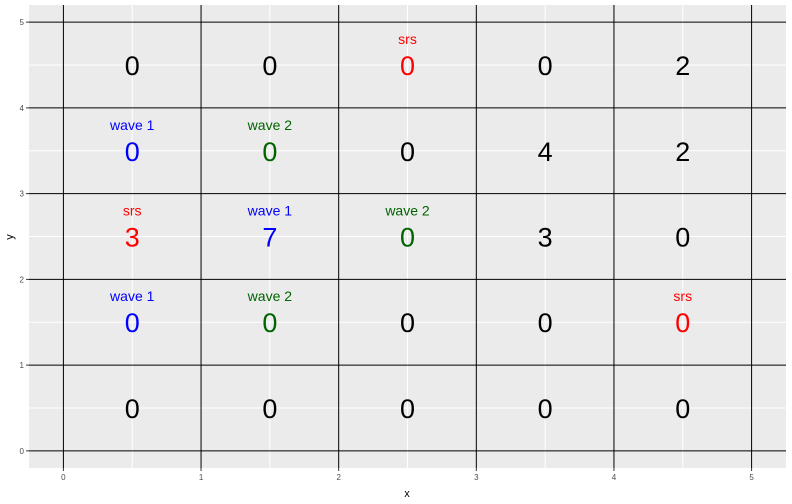 This screenshot has width=792, height=504. I want to click on x-tick-label: 0, so click(63, 477).